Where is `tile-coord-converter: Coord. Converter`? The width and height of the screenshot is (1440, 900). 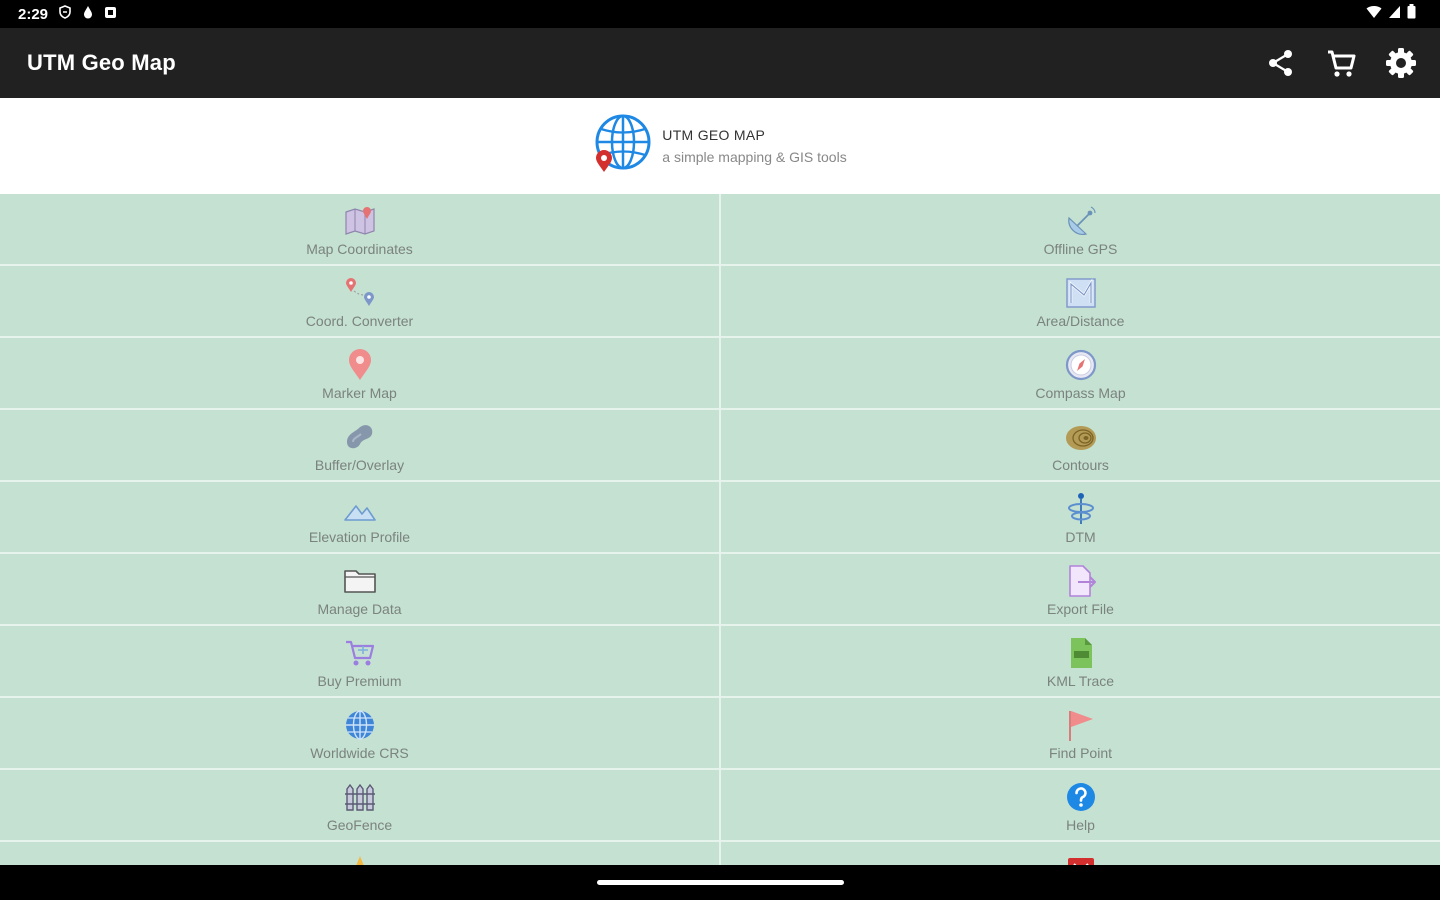 tile-coord-converter: Coord. Converter is located at coordinates (359, 302).